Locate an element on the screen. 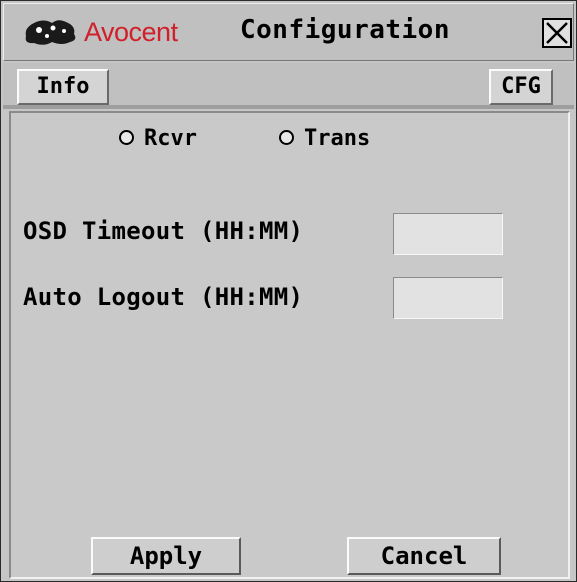 This screenshot has height=582, width=577. osd-timeout-input is located at coordinates (448, 234).